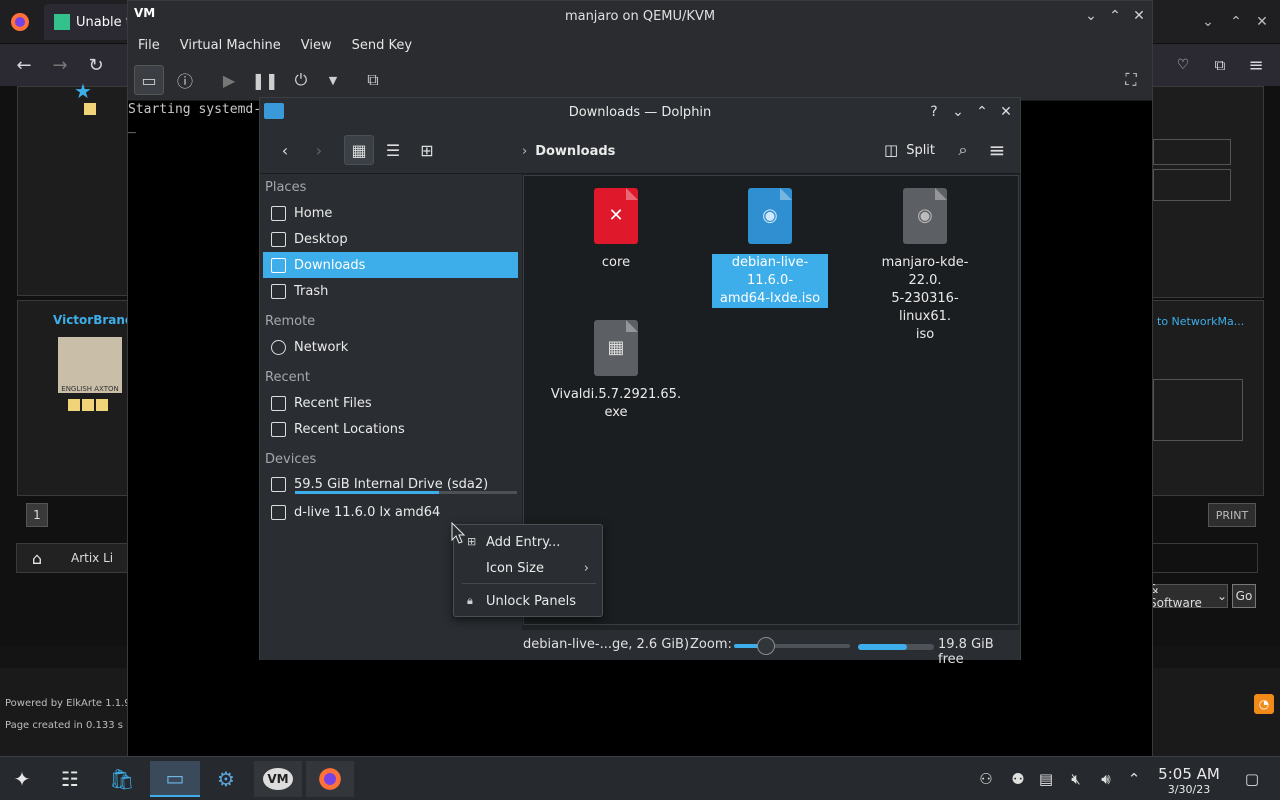 The height and width of the screenshot is (800, 1280). Describe the element at coordinates (427, 150) in the screenshot. I see `details-view-icon: ⊞` at that location.